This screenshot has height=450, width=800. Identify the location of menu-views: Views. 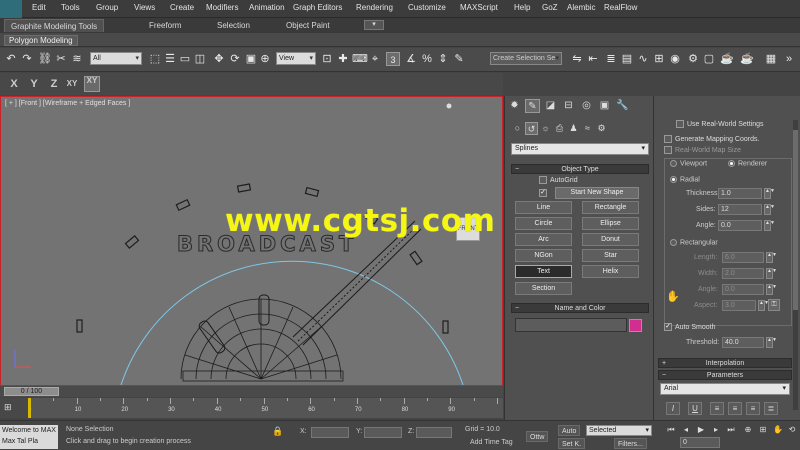
(144, 7).